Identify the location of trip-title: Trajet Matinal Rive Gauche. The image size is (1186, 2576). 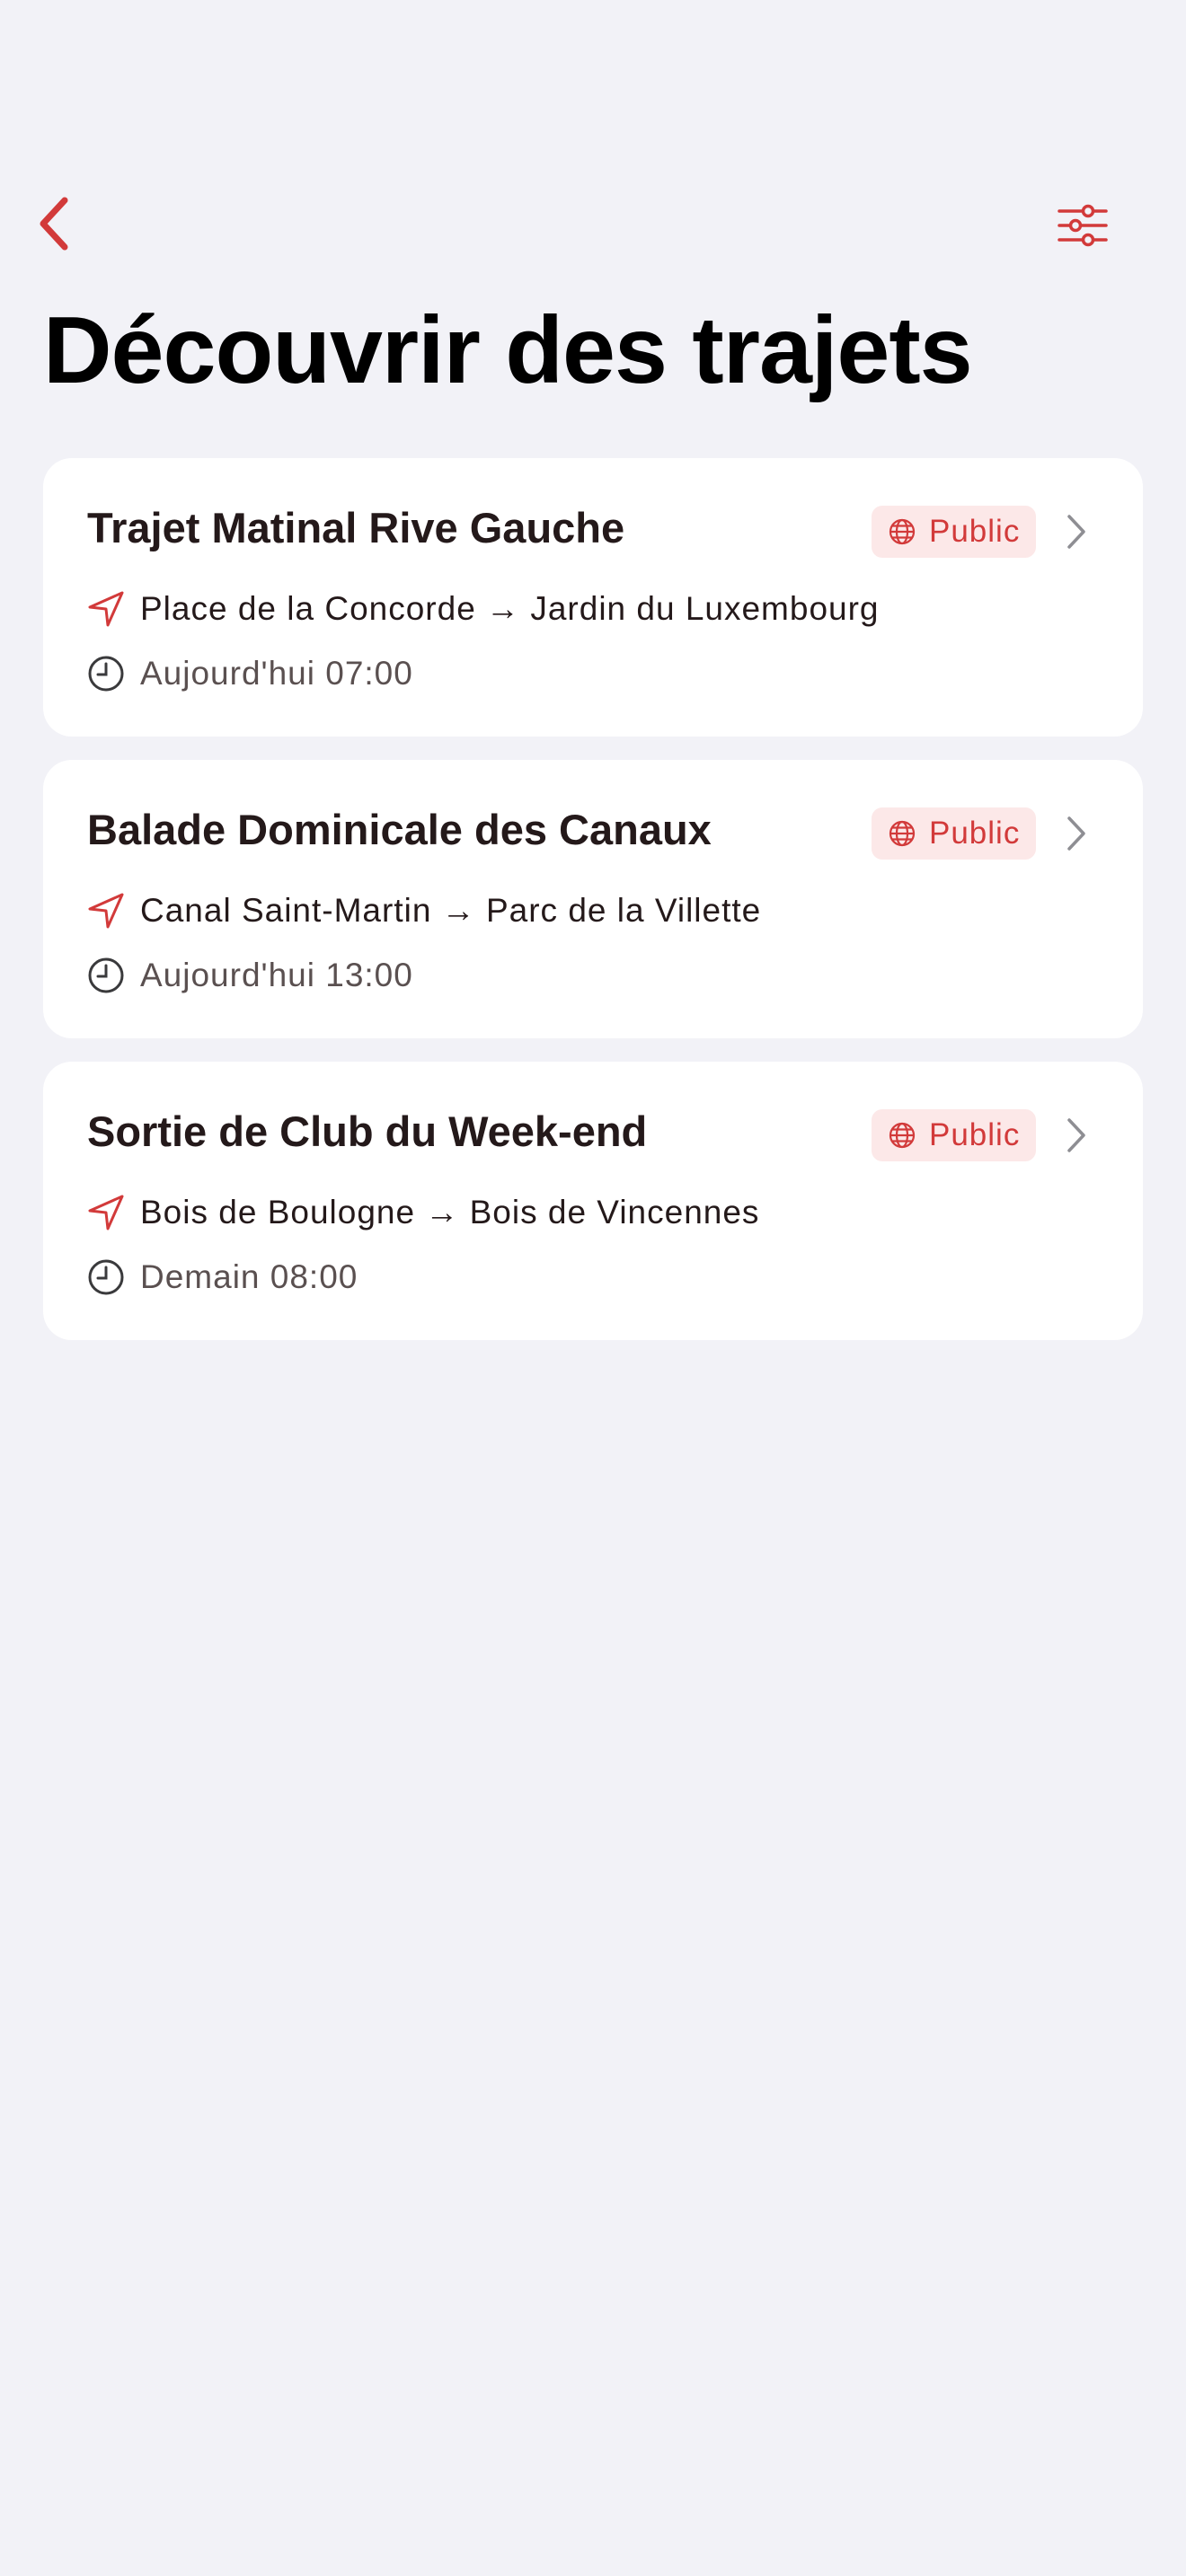
(356, 527).